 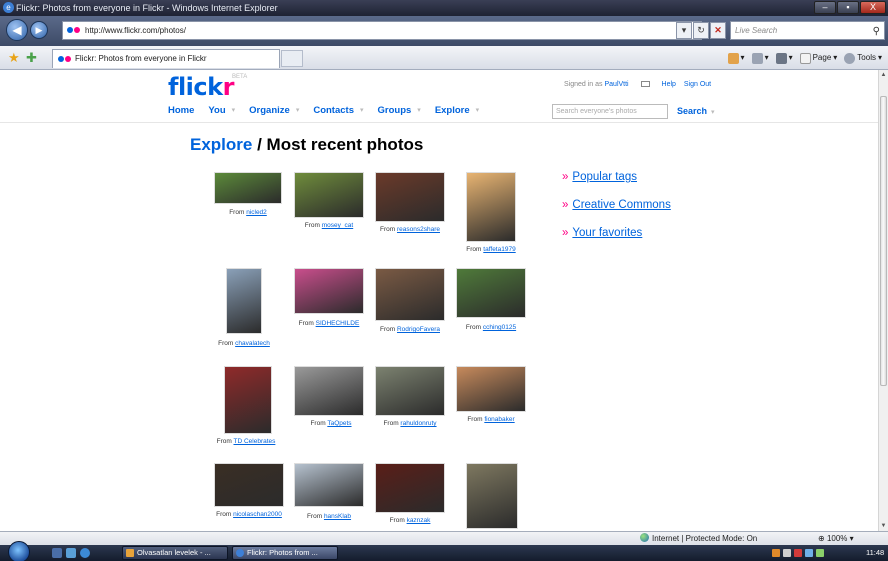 What do you see at coordinates (818, 58) in the screenshot?
I see `page-menu: Page ▾` at bounding box center [818, 58].